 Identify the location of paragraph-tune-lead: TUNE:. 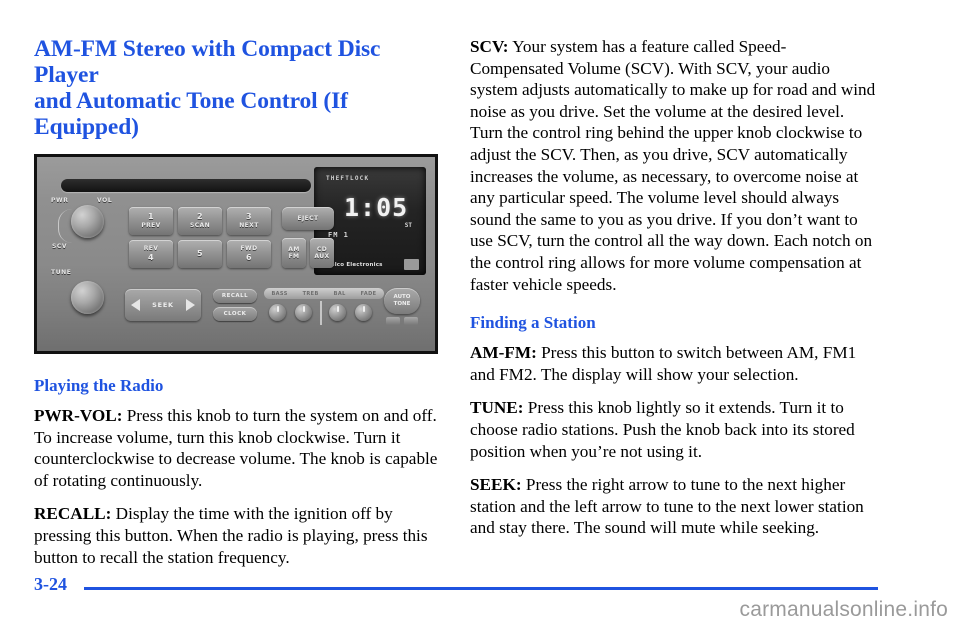
(497, 408).